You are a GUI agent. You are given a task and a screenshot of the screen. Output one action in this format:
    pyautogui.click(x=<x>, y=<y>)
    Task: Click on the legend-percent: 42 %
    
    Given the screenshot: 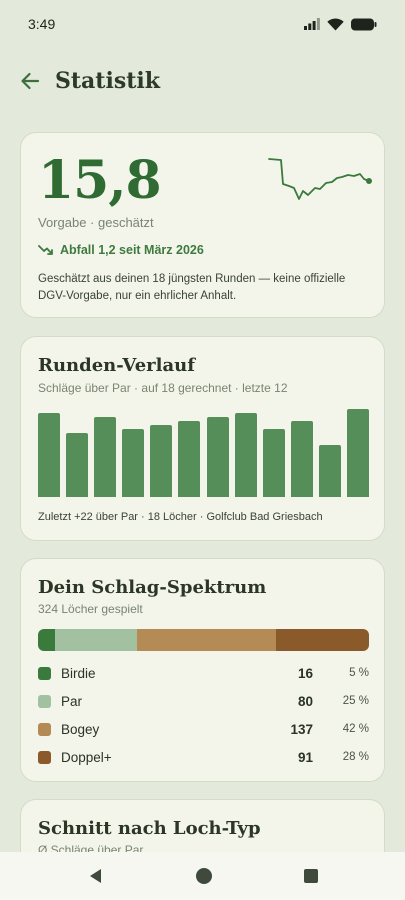 What is the action you would take?
    pyautogui.click(x=355, y=729)
    